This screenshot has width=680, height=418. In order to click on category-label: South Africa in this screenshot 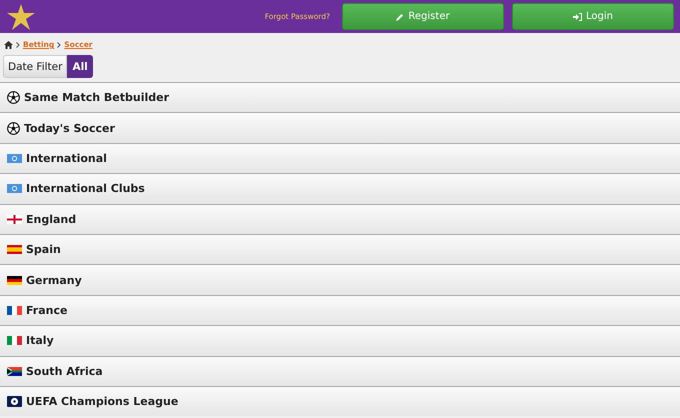, I will do `click(64, 371)`.